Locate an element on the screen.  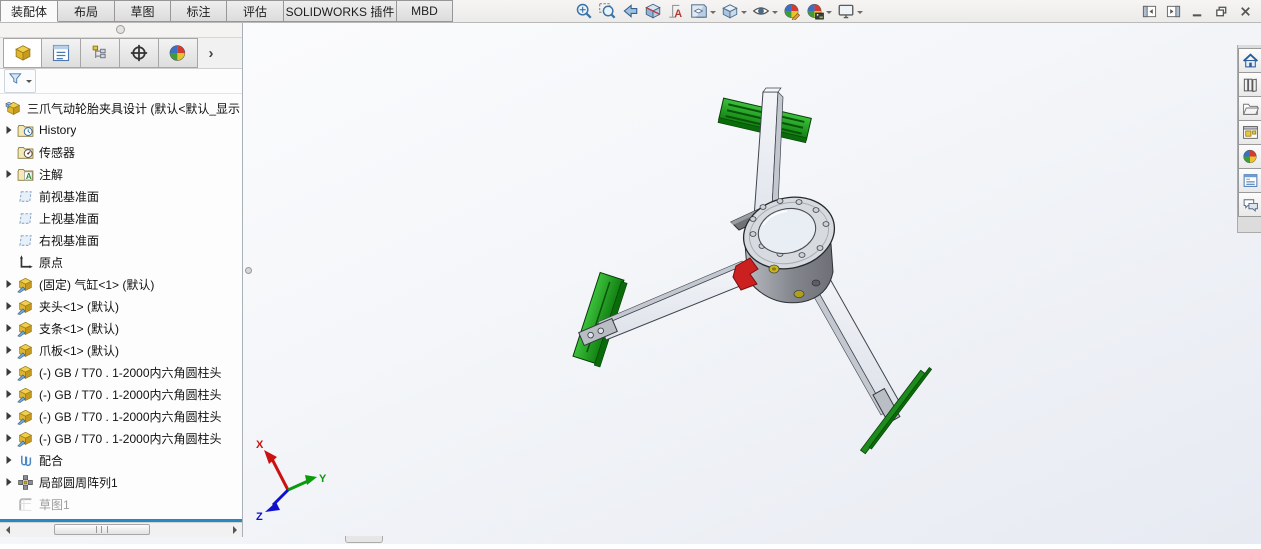
view-orientation-button is located at coordinates (703, 11).